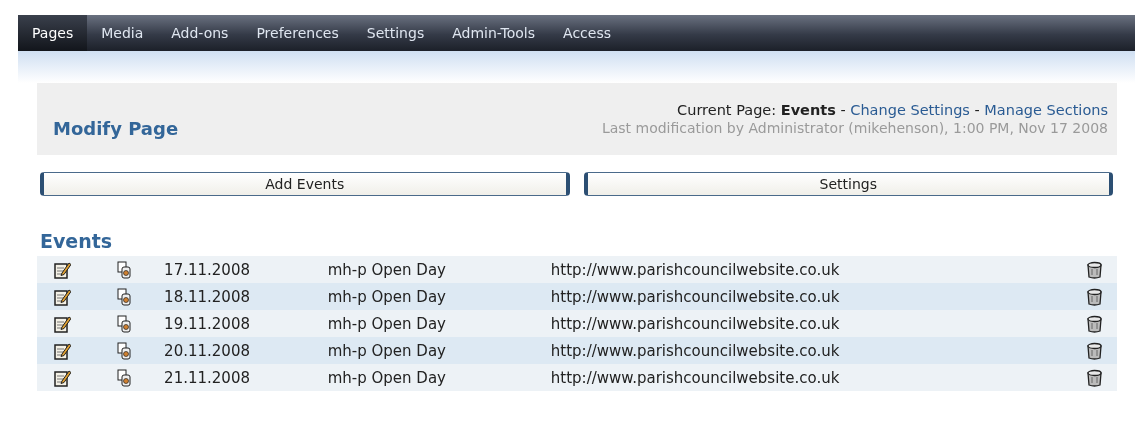 This screenshot has height=431, width=1135. I want to click on date-cell-text: 18.11.2008, so click(207, 296).